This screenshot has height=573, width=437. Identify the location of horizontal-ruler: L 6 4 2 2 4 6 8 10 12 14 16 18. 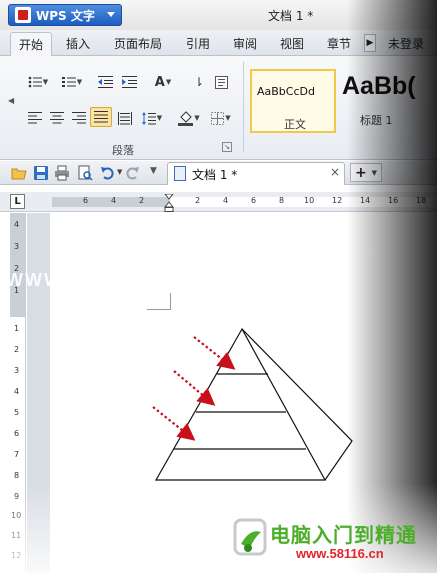
(218, 202).